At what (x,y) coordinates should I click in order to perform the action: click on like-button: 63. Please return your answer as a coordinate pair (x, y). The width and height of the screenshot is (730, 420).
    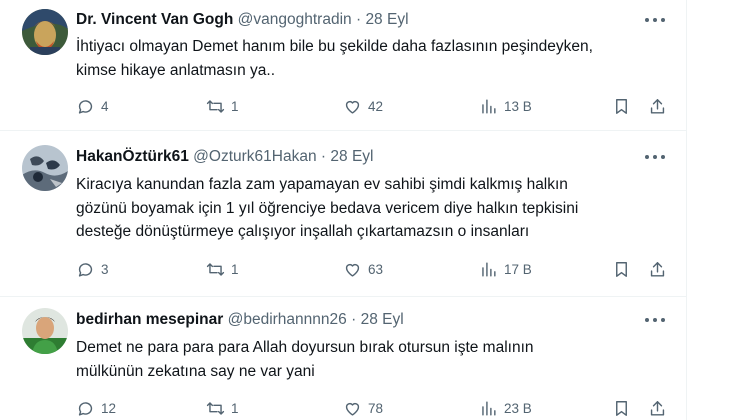
    Looking at the image, I should click on (363, 269).